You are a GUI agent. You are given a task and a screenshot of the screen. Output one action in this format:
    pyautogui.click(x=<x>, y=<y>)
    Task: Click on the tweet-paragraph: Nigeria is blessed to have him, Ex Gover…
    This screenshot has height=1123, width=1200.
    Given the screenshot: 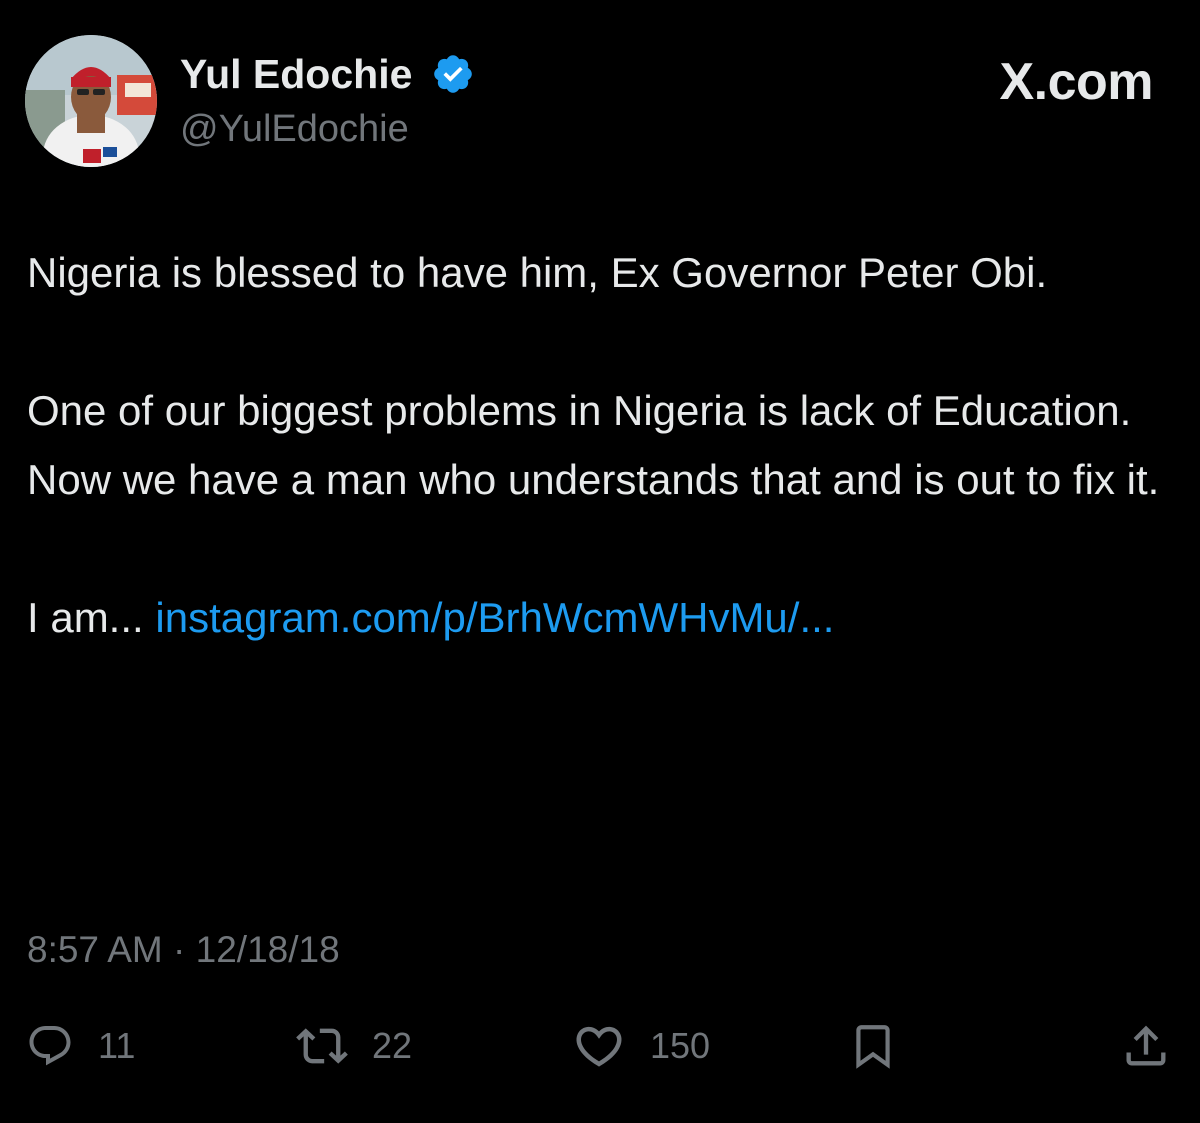 What is the action you would take?
    pyautogui.click(x=537, y=272)
    